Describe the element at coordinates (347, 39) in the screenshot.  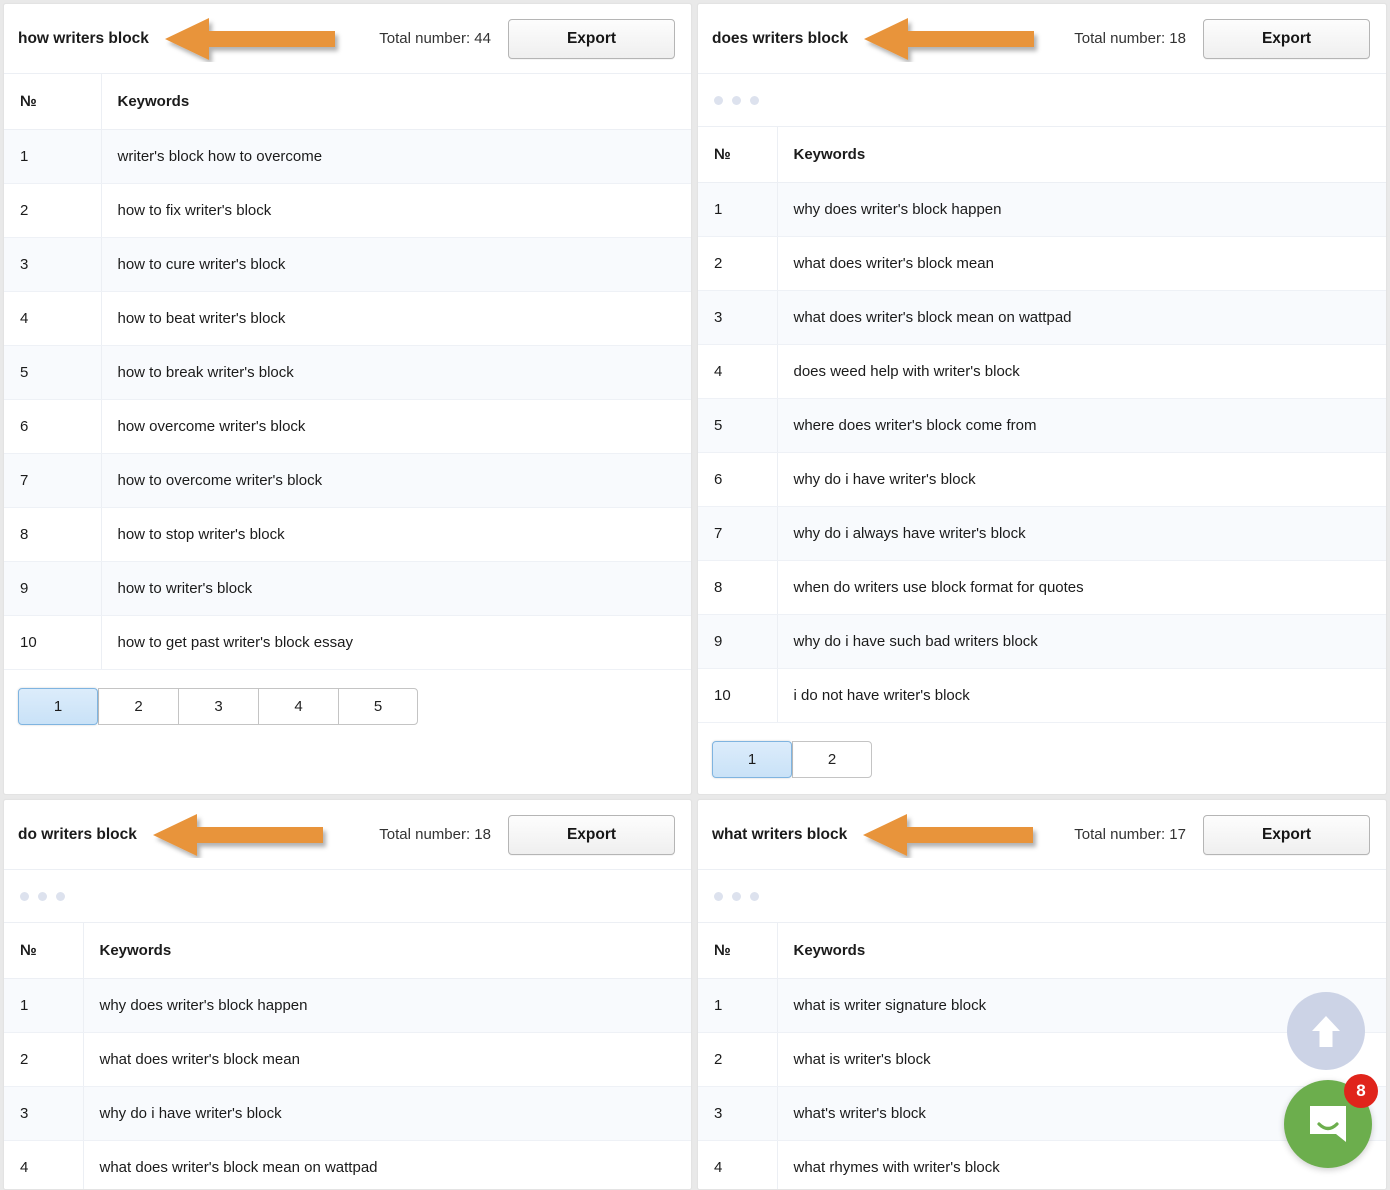
I see `panel-header: how writers block Total number: 44 Export` at that location.